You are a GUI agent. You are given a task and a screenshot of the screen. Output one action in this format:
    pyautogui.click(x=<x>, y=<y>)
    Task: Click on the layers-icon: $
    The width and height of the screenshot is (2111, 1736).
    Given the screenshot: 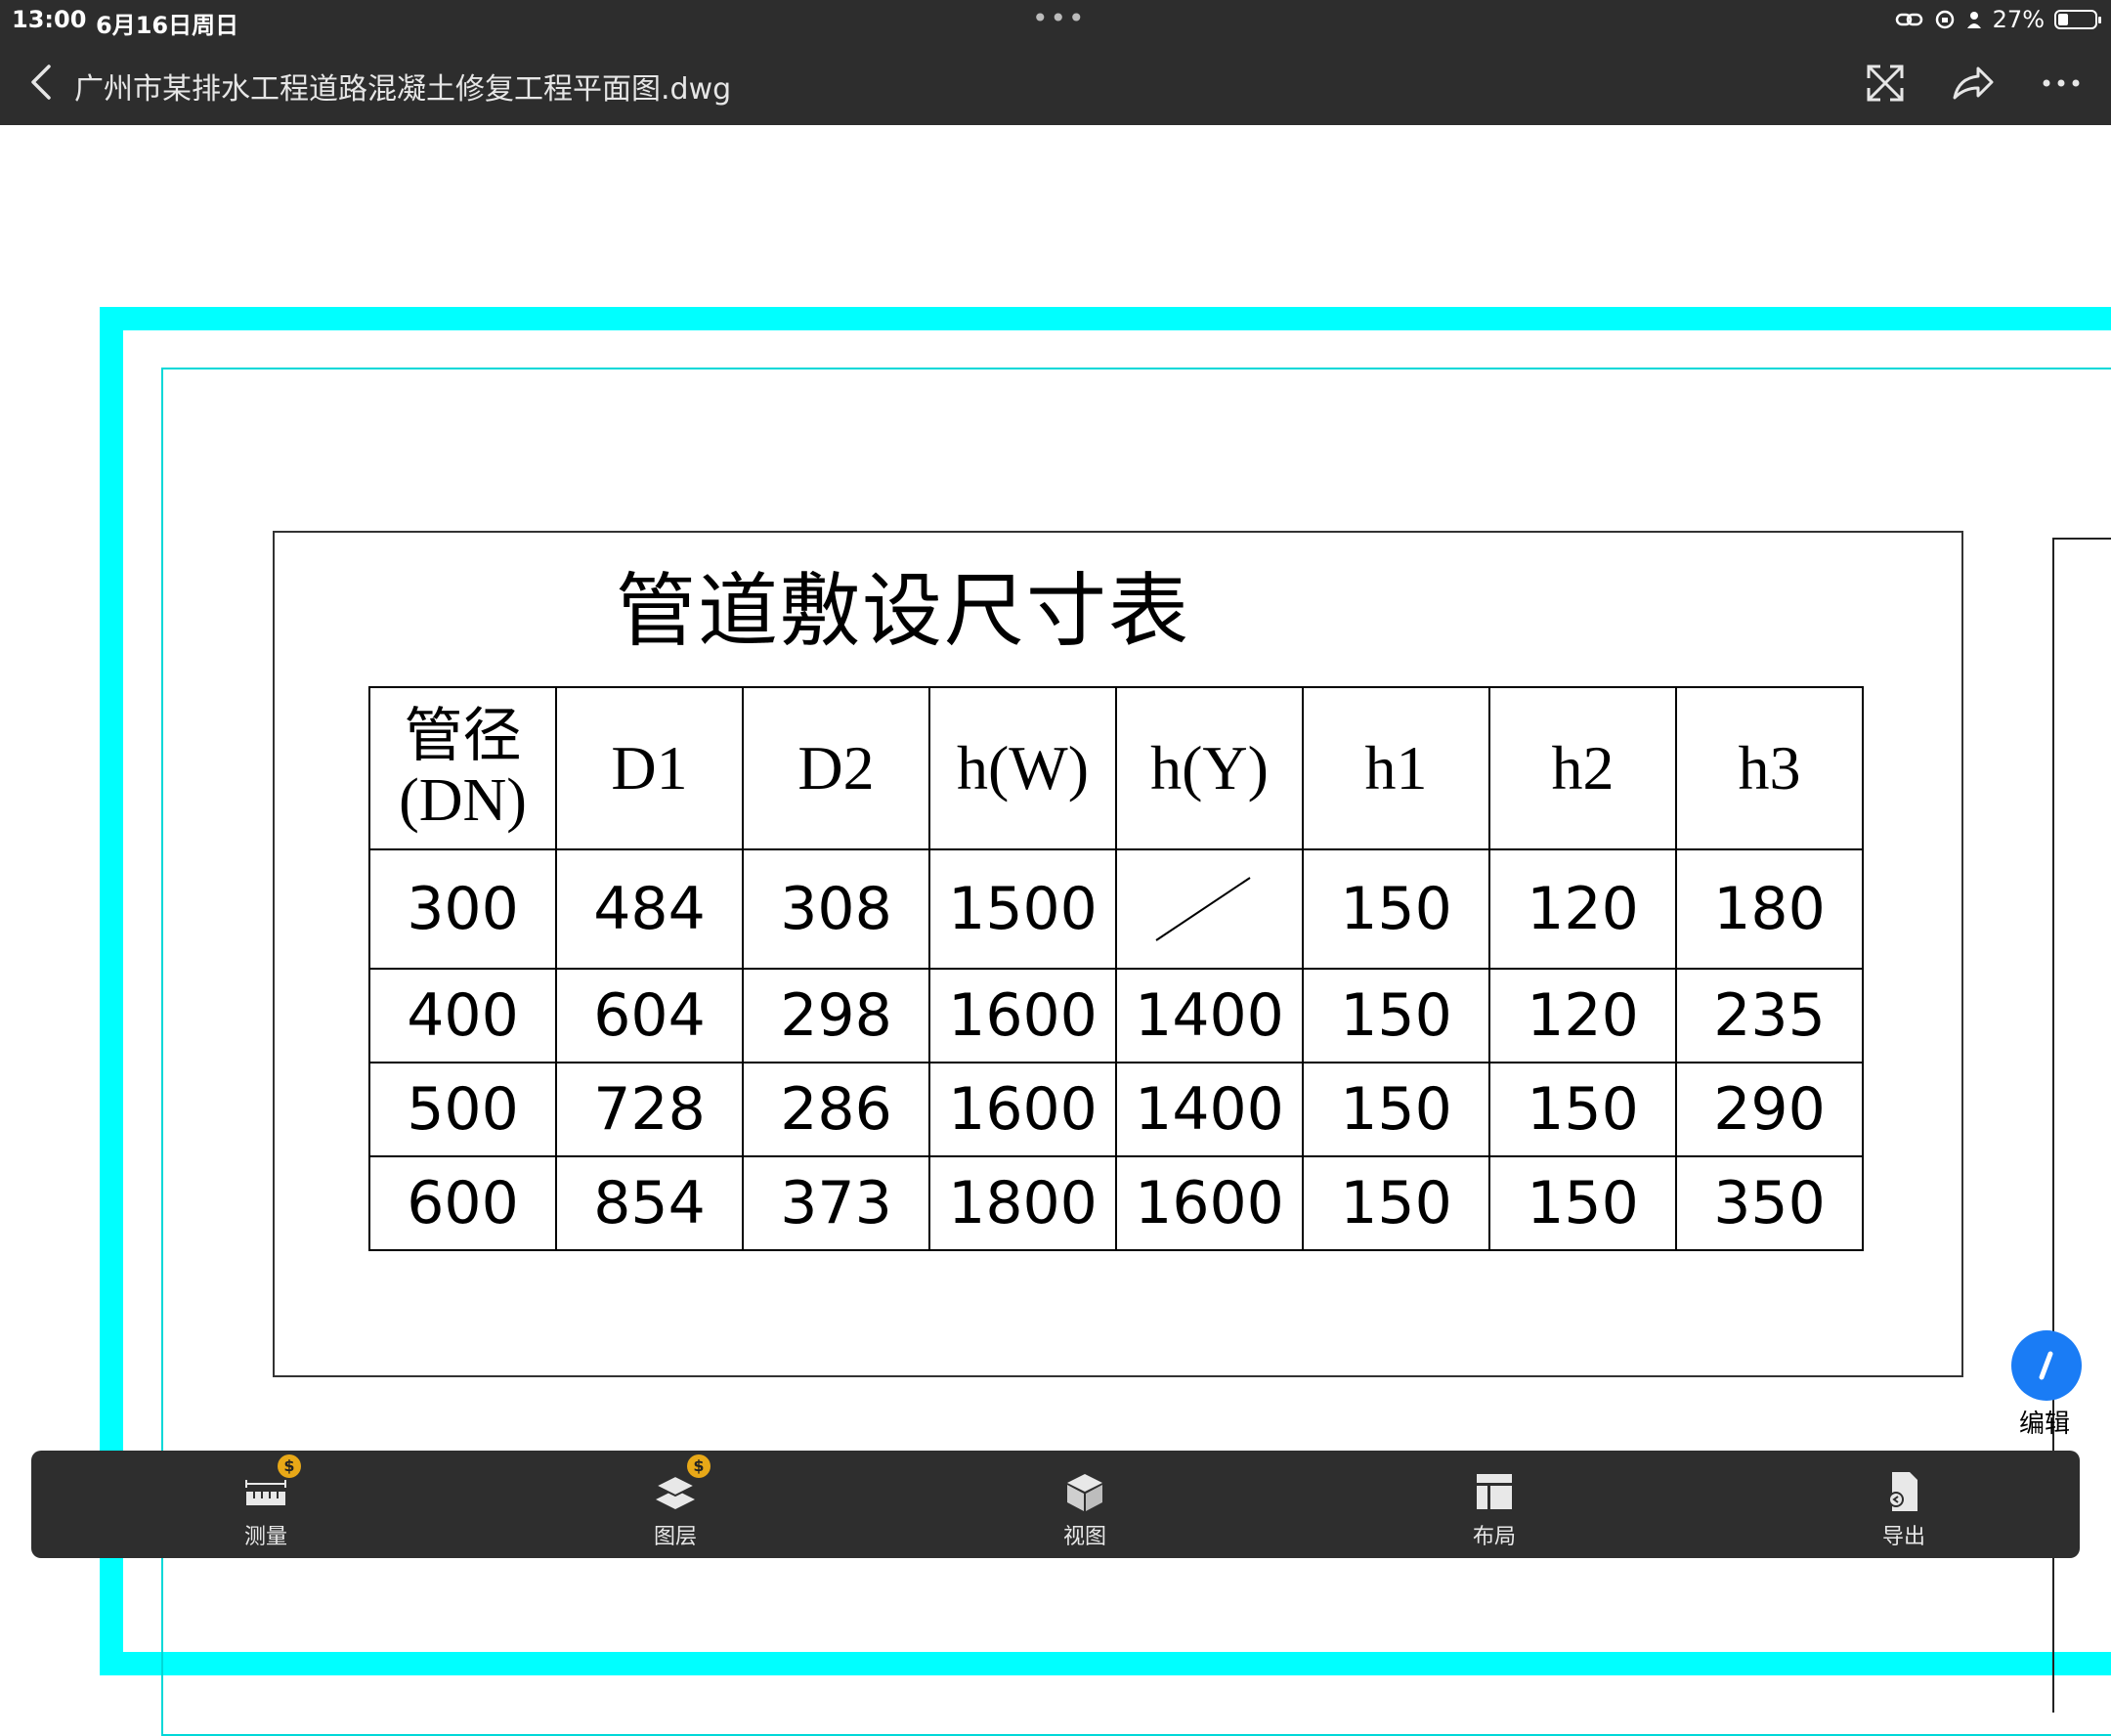 What is the action you would take?
    pyautogui.click(x=682, y=1483)
    